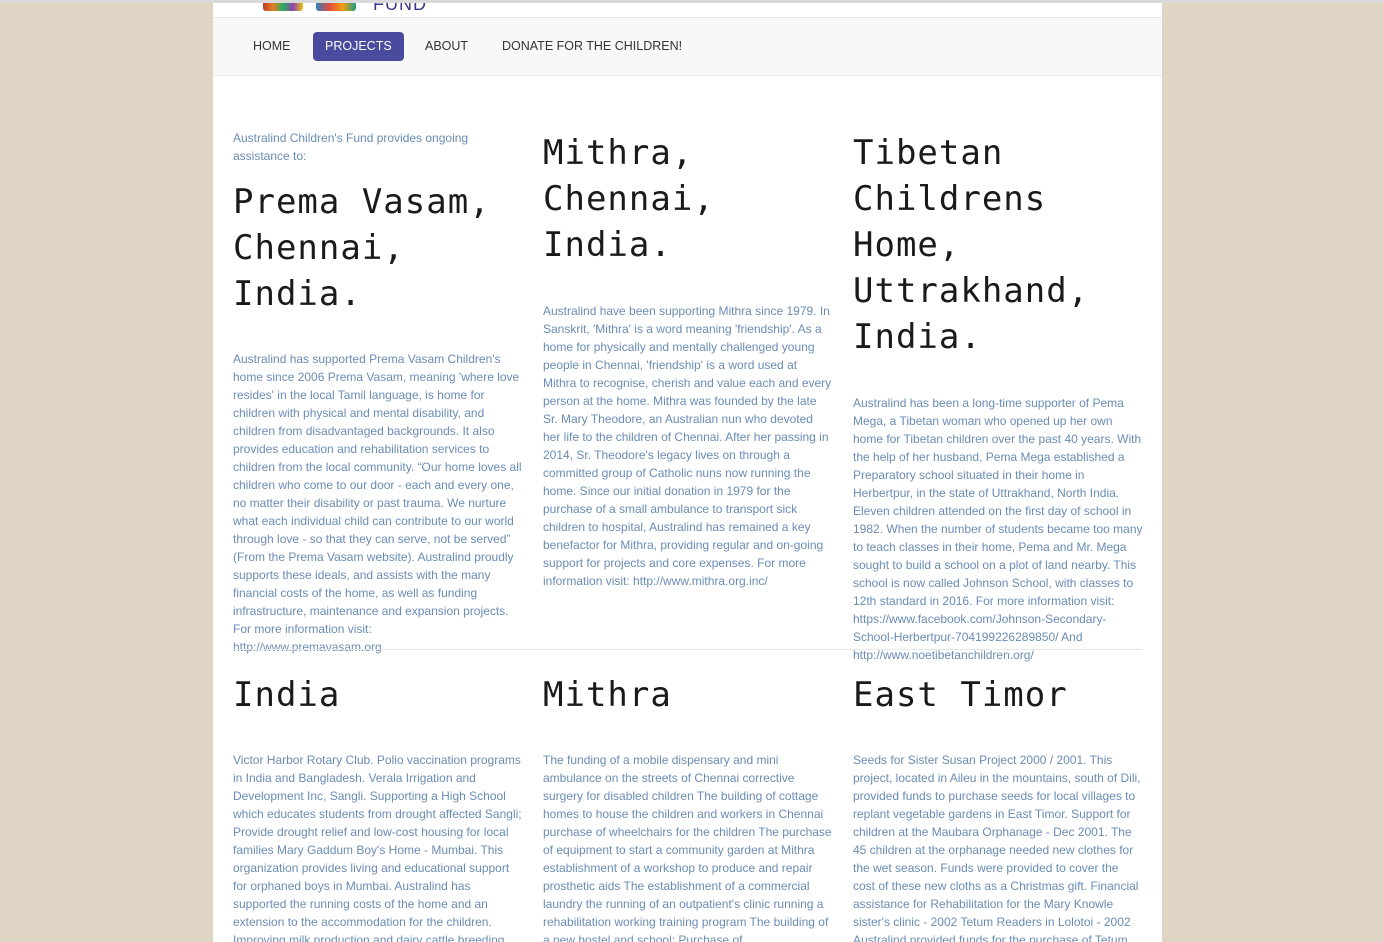 The height and width of the screenshot is (942, 1383). I want to click on project-heading: India, so click(287, 695).